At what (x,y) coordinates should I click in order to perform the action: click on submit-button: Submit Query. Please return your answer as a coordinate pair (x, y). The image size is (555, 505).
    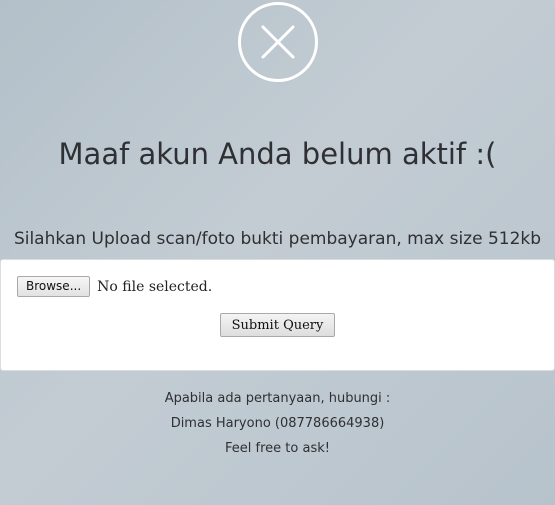
    Looking at the image, I should click on (277, 325).